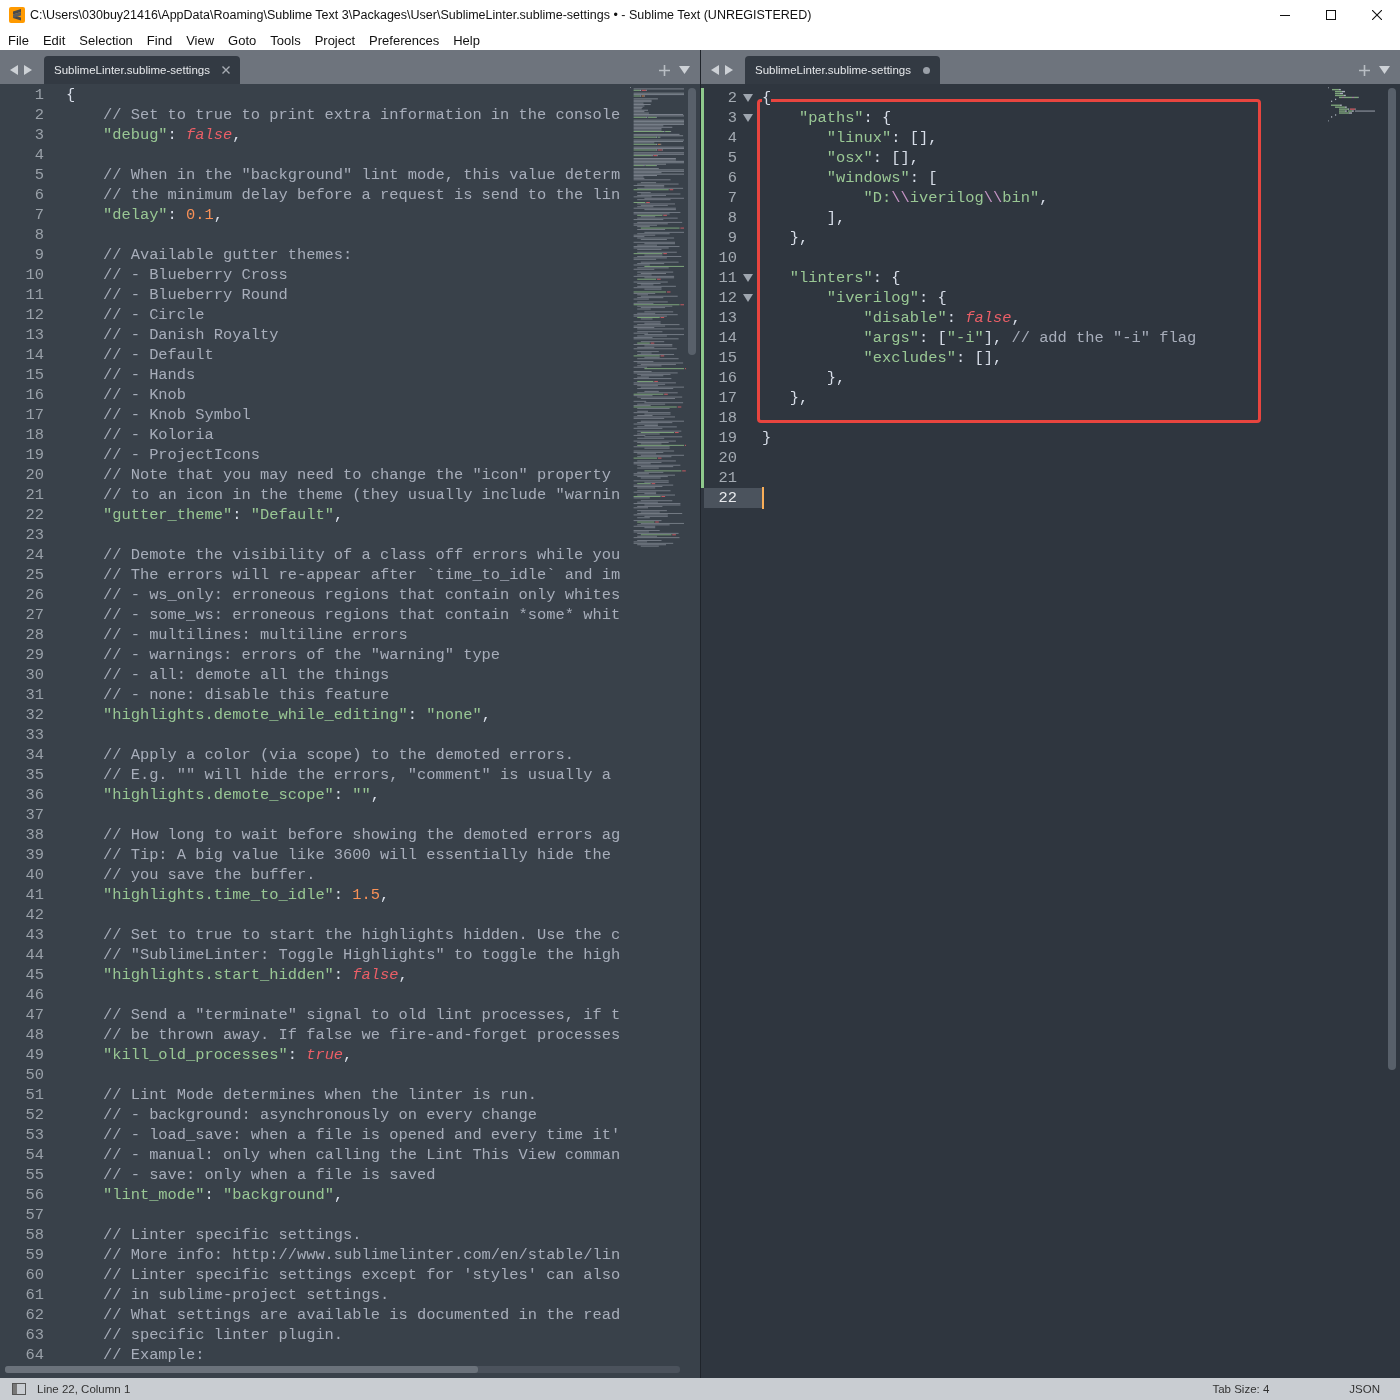  Describe the element at coordinates (466, 40) in the screenshot. I see `menu-item: Help` at that location.